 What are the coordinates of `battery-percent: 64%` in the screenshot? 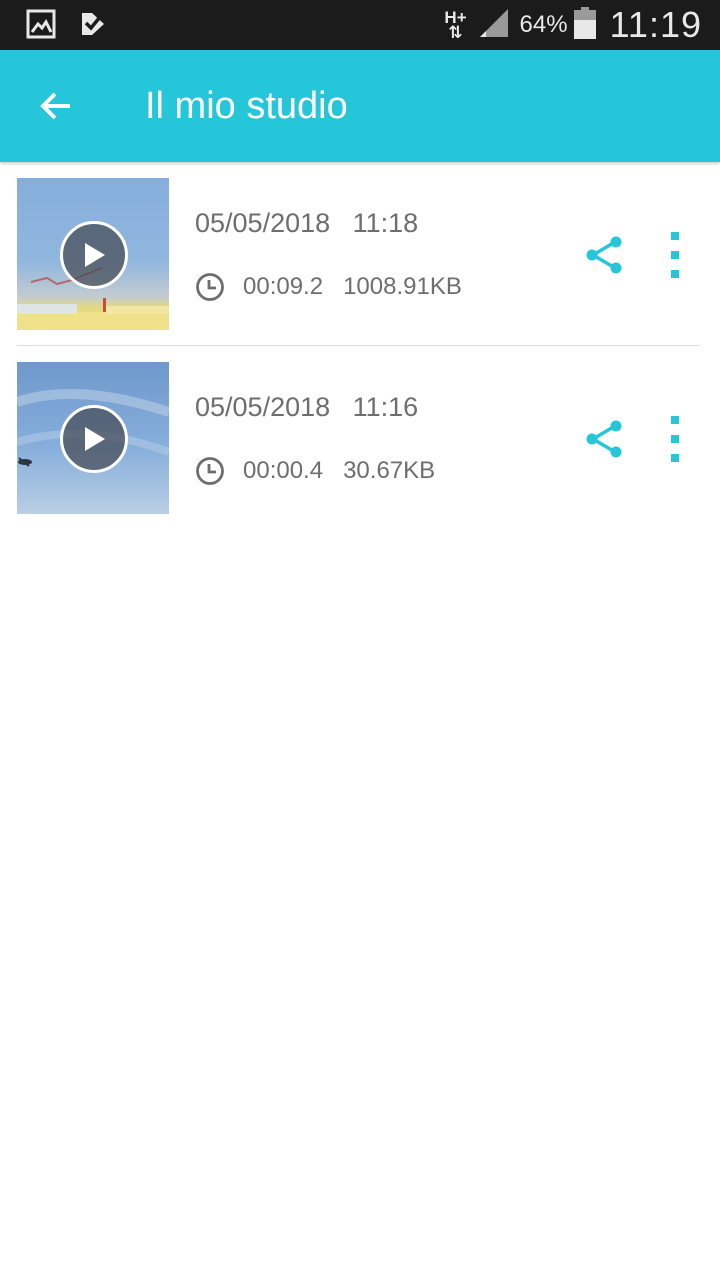 It's located at (543, 24).